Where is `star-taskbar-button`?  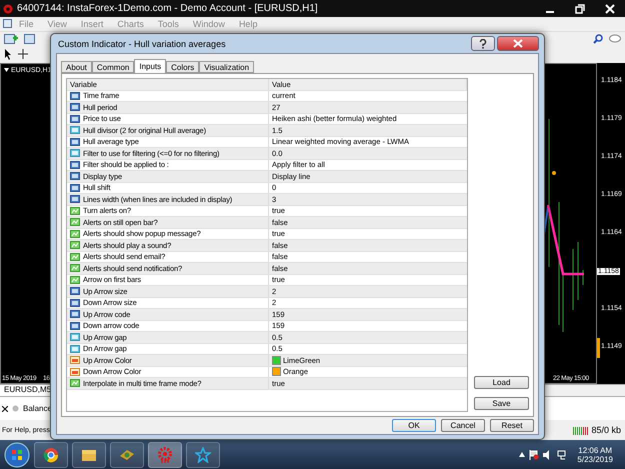 star-taskbar-button is located at coordinates (203, 455).